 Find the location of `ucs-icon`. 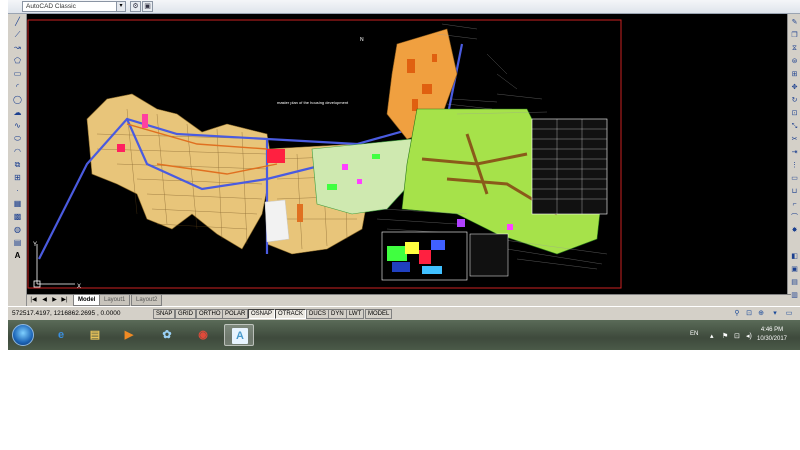

ucs-icon is located at coordinates (54, 266).